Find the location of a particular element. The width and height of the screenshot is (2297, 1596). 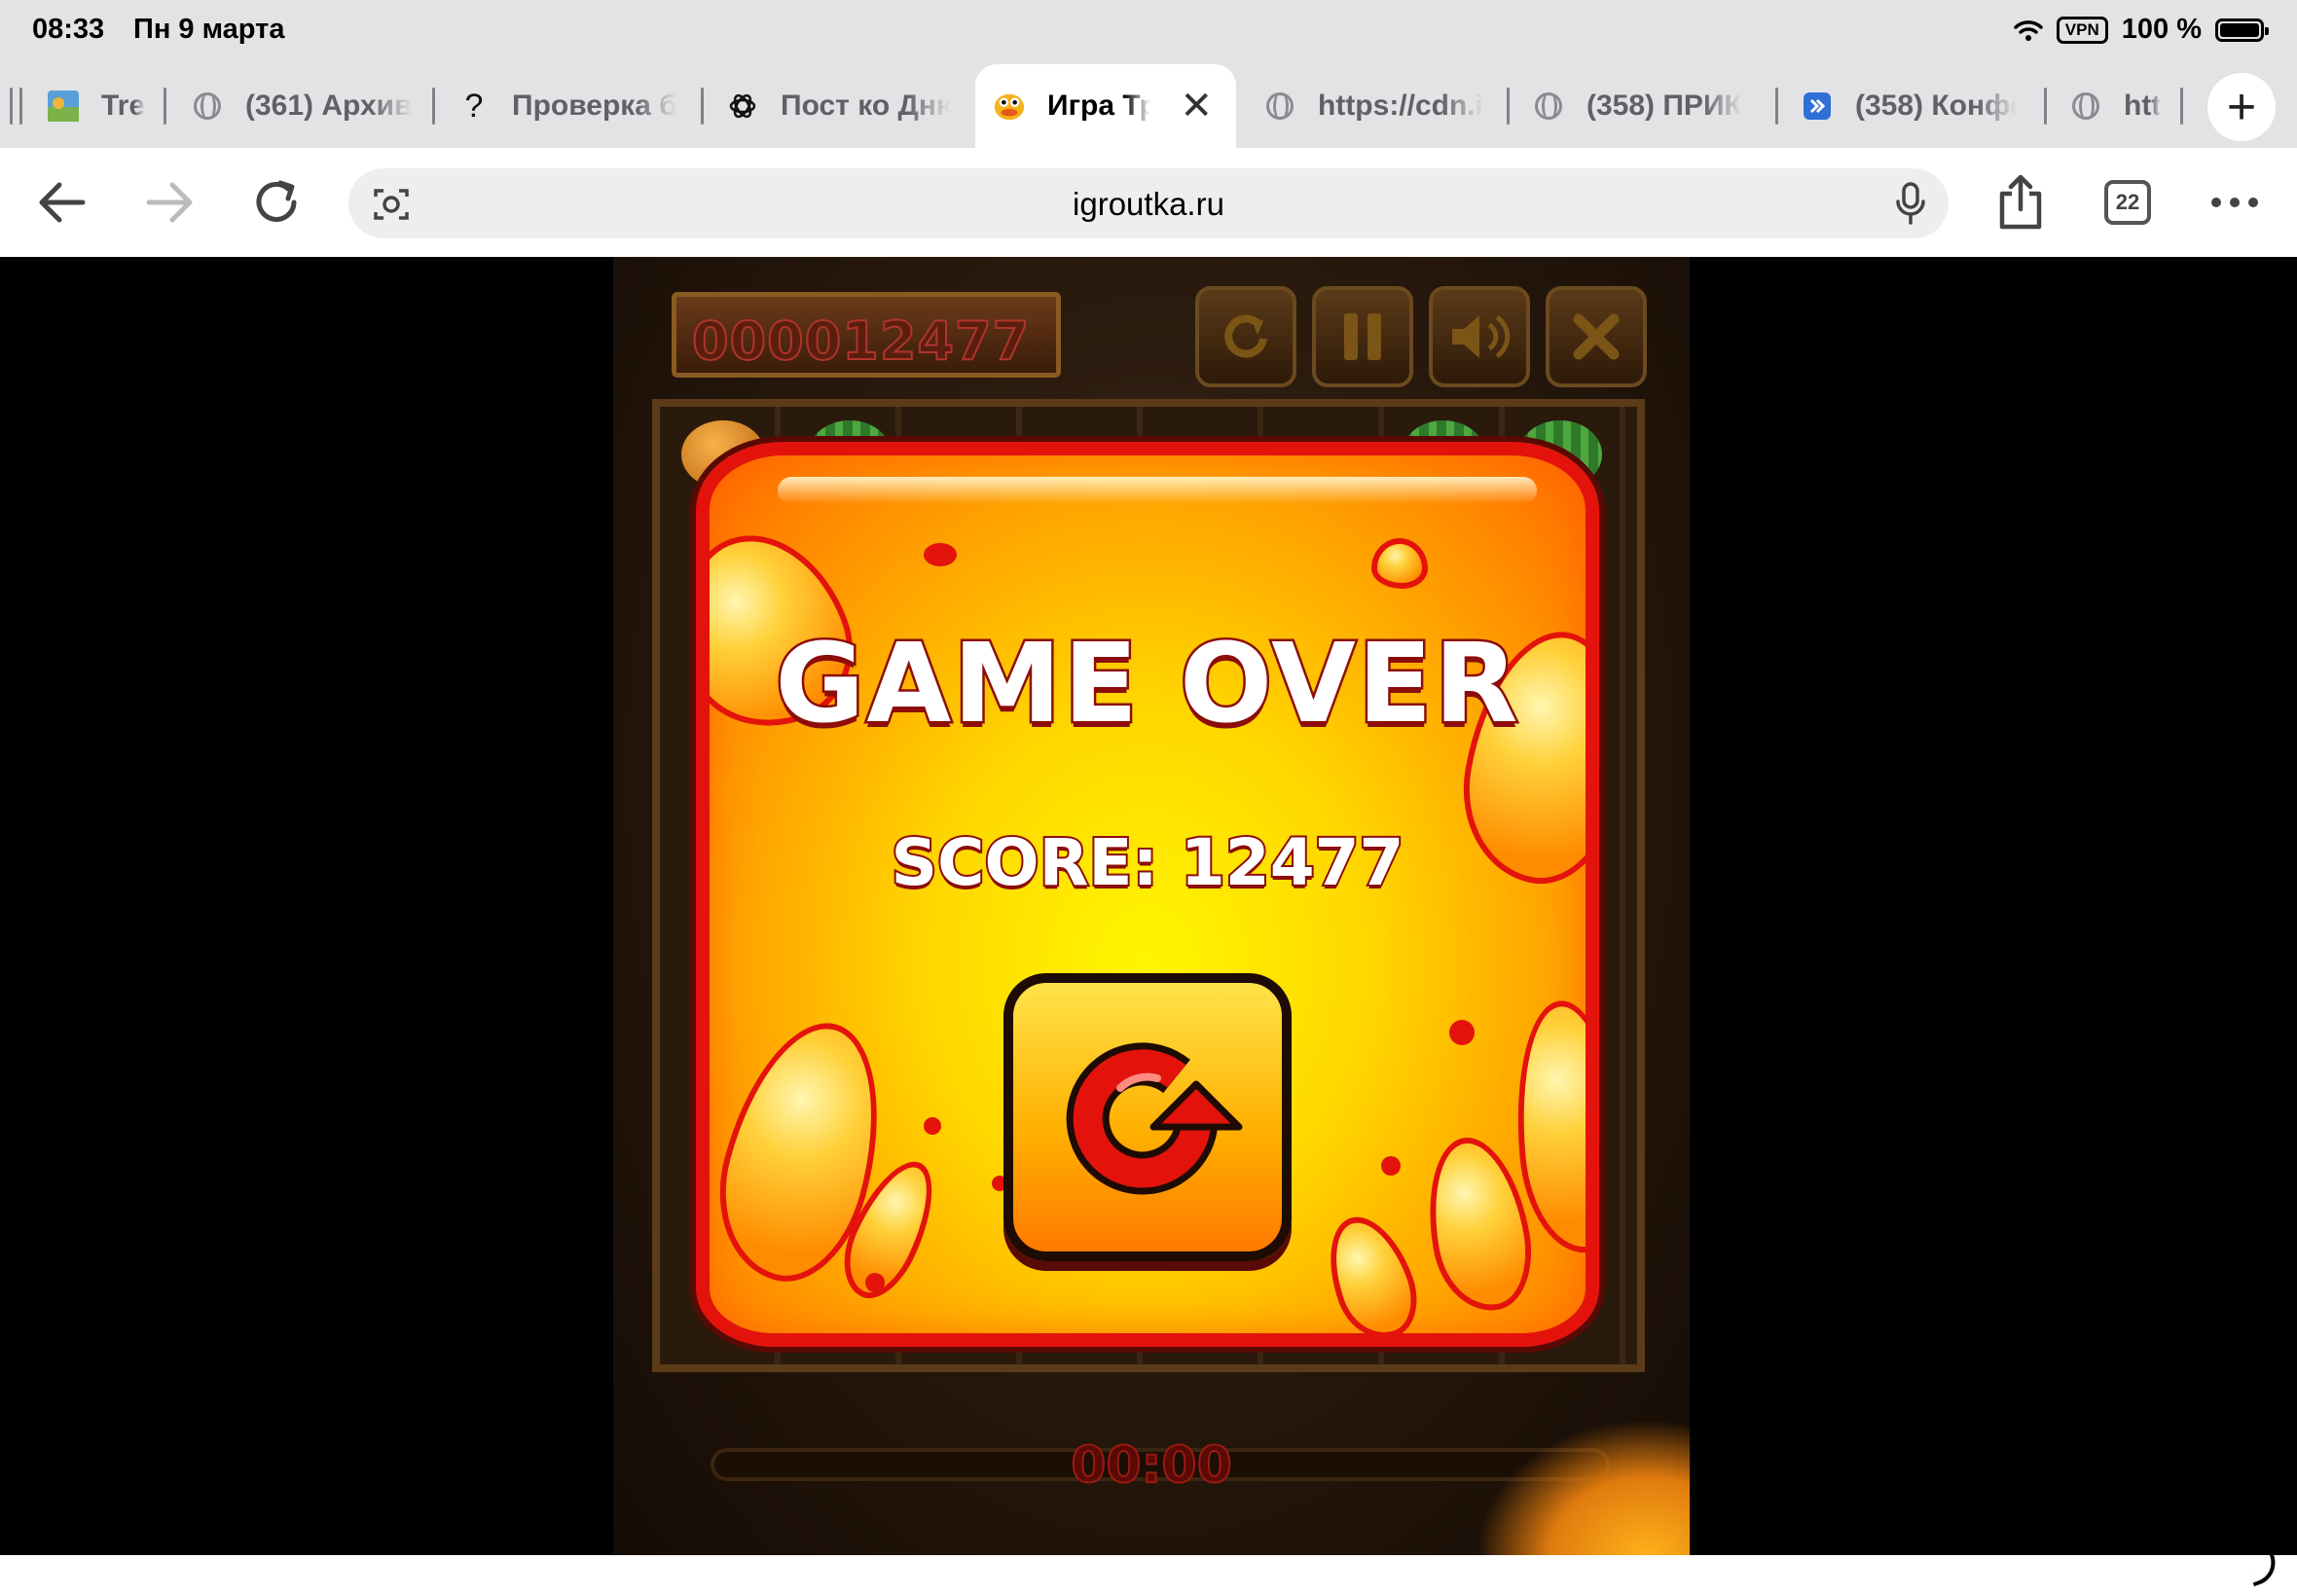

tab-cdn: https://cdn.i is located at coordinates (1375, 106).